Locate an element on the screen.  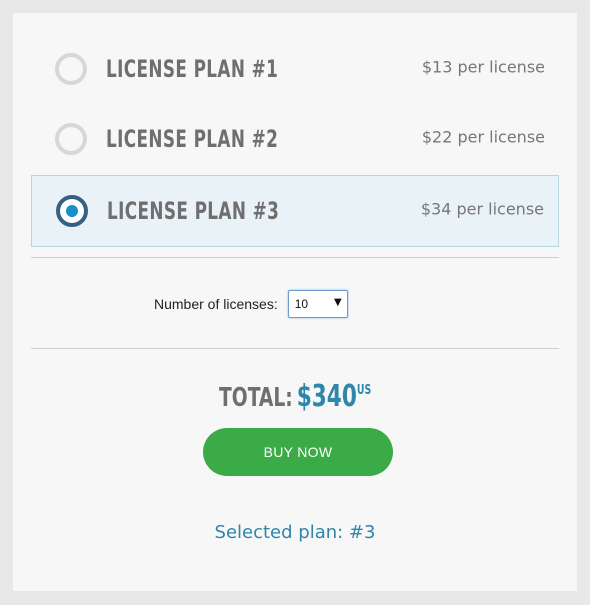
total-label: TOTAL: is located at coordinates (255, 398).